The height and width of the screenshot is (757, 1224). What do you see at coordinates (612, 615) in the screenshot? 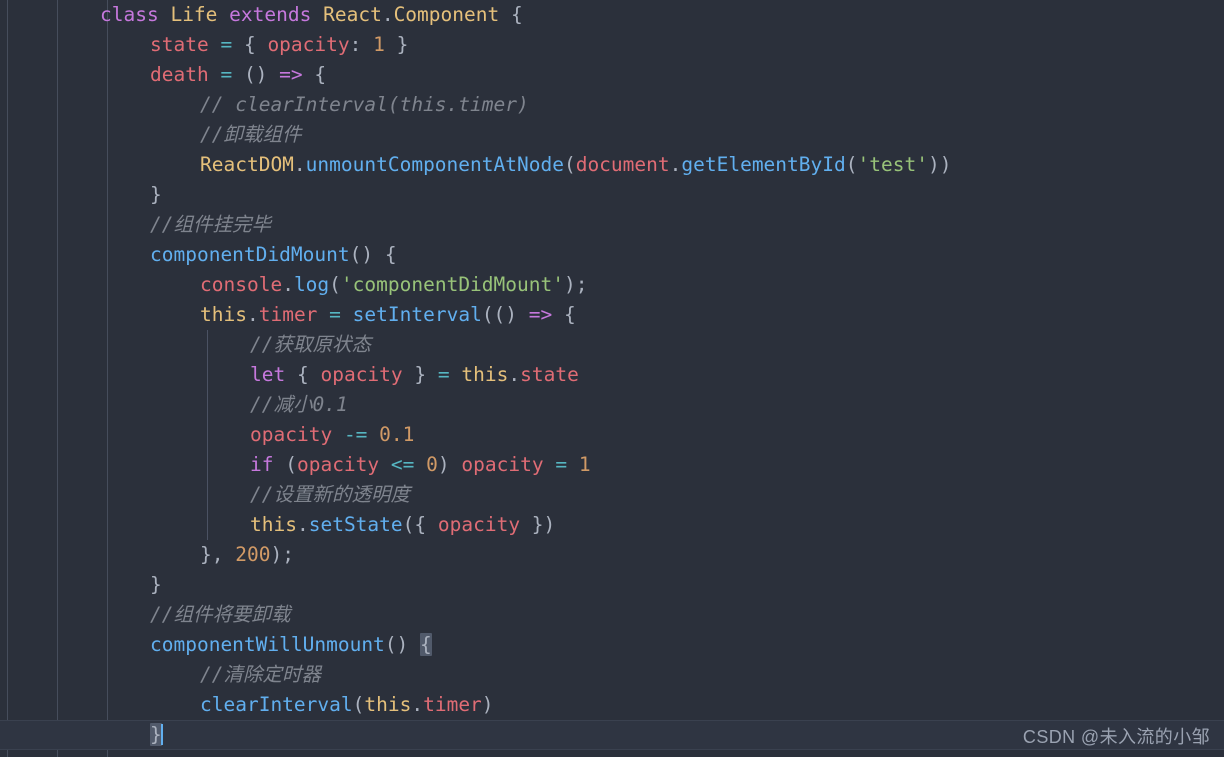
I see `code-line: //组件将要卸载` at bounding box center [612, 615].